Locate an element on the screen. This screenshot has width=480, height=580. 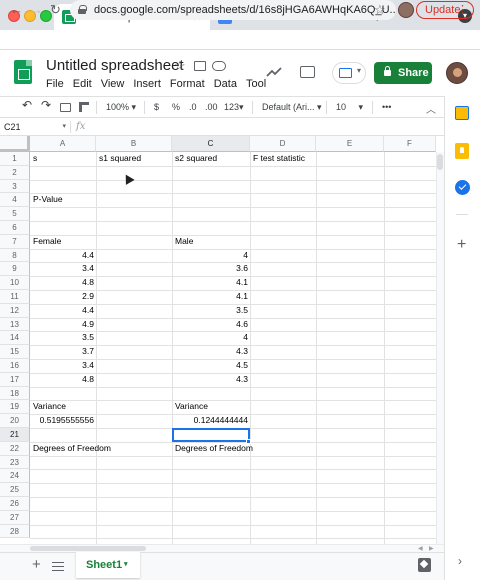
cell-a9: 3.4 is located at coordinates (63, 269).